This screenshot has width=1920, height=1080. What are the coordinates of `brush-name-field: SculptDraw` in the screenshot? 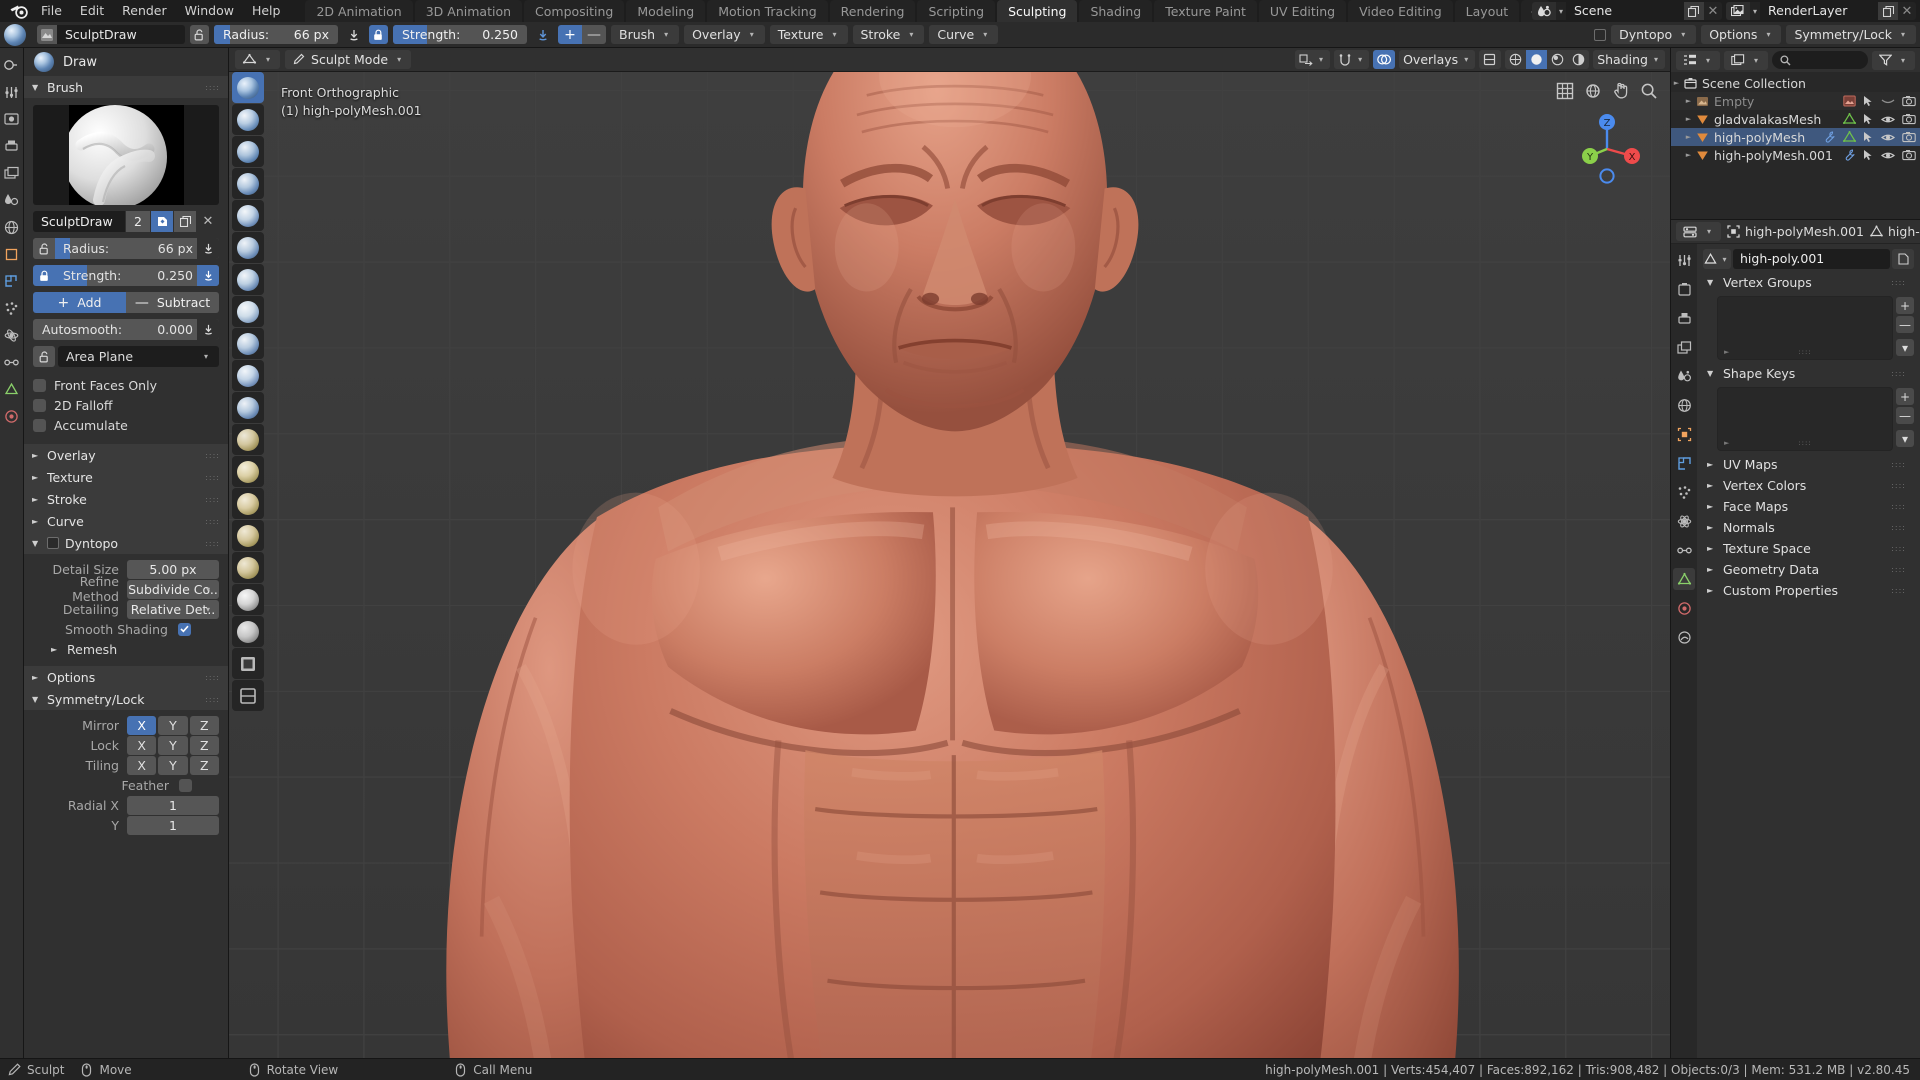 It's located at (79, 221).